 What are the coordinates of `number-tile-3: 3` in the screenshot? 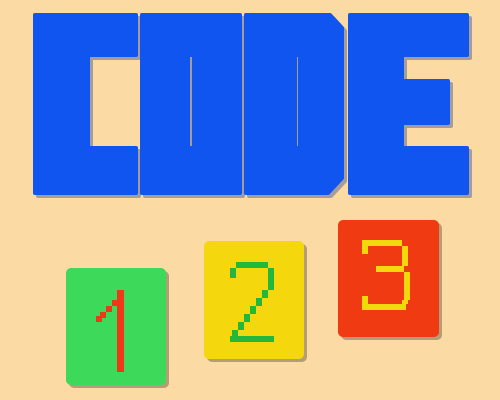 It's located at (388, 278).